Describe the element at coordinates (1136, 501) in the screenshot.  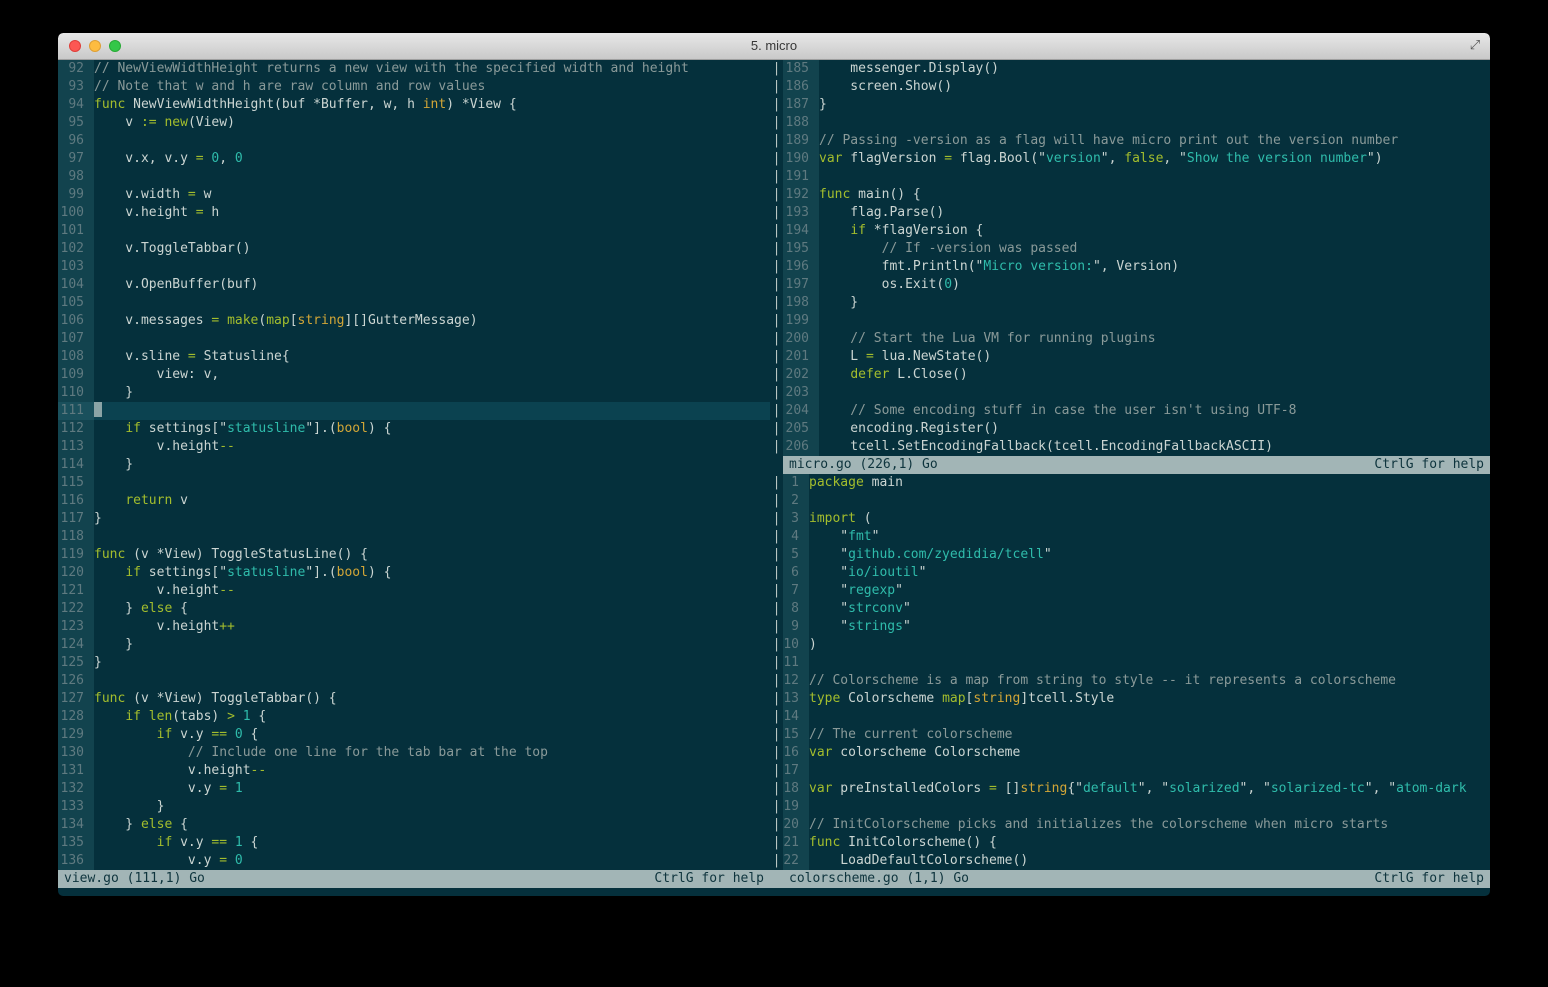
I see `code-line: 2` at that location.